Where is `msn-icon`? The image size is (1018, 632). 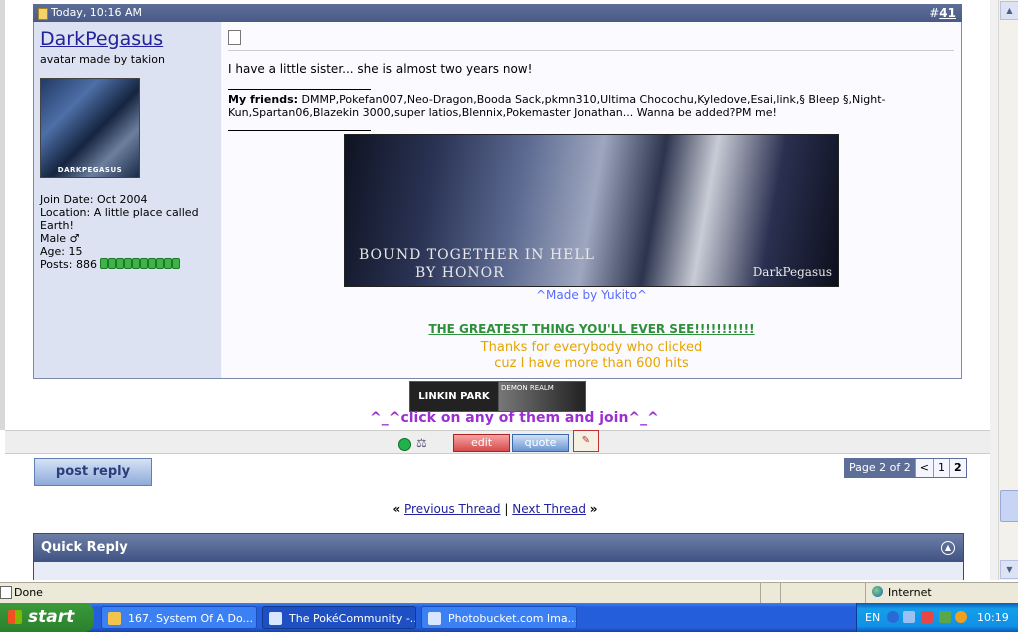 msn-icon is located at coordinates (945, 617).